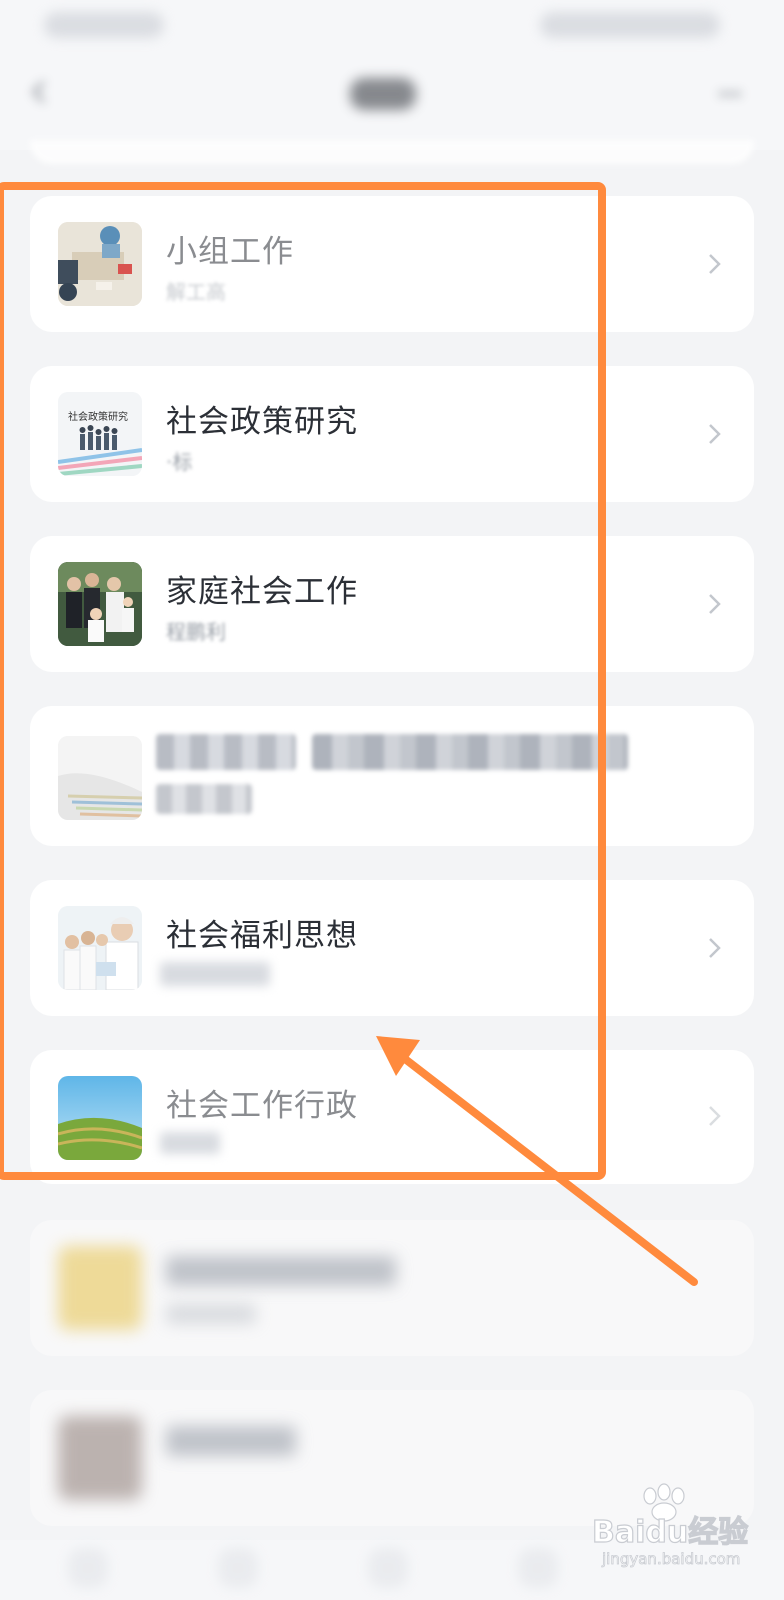 The image size is (784, 1600). What do you see at coordinates (98, 417) in the screenshot?
I see `thumbnail-label: 社会政策研究` at bounding box center [98, 417].